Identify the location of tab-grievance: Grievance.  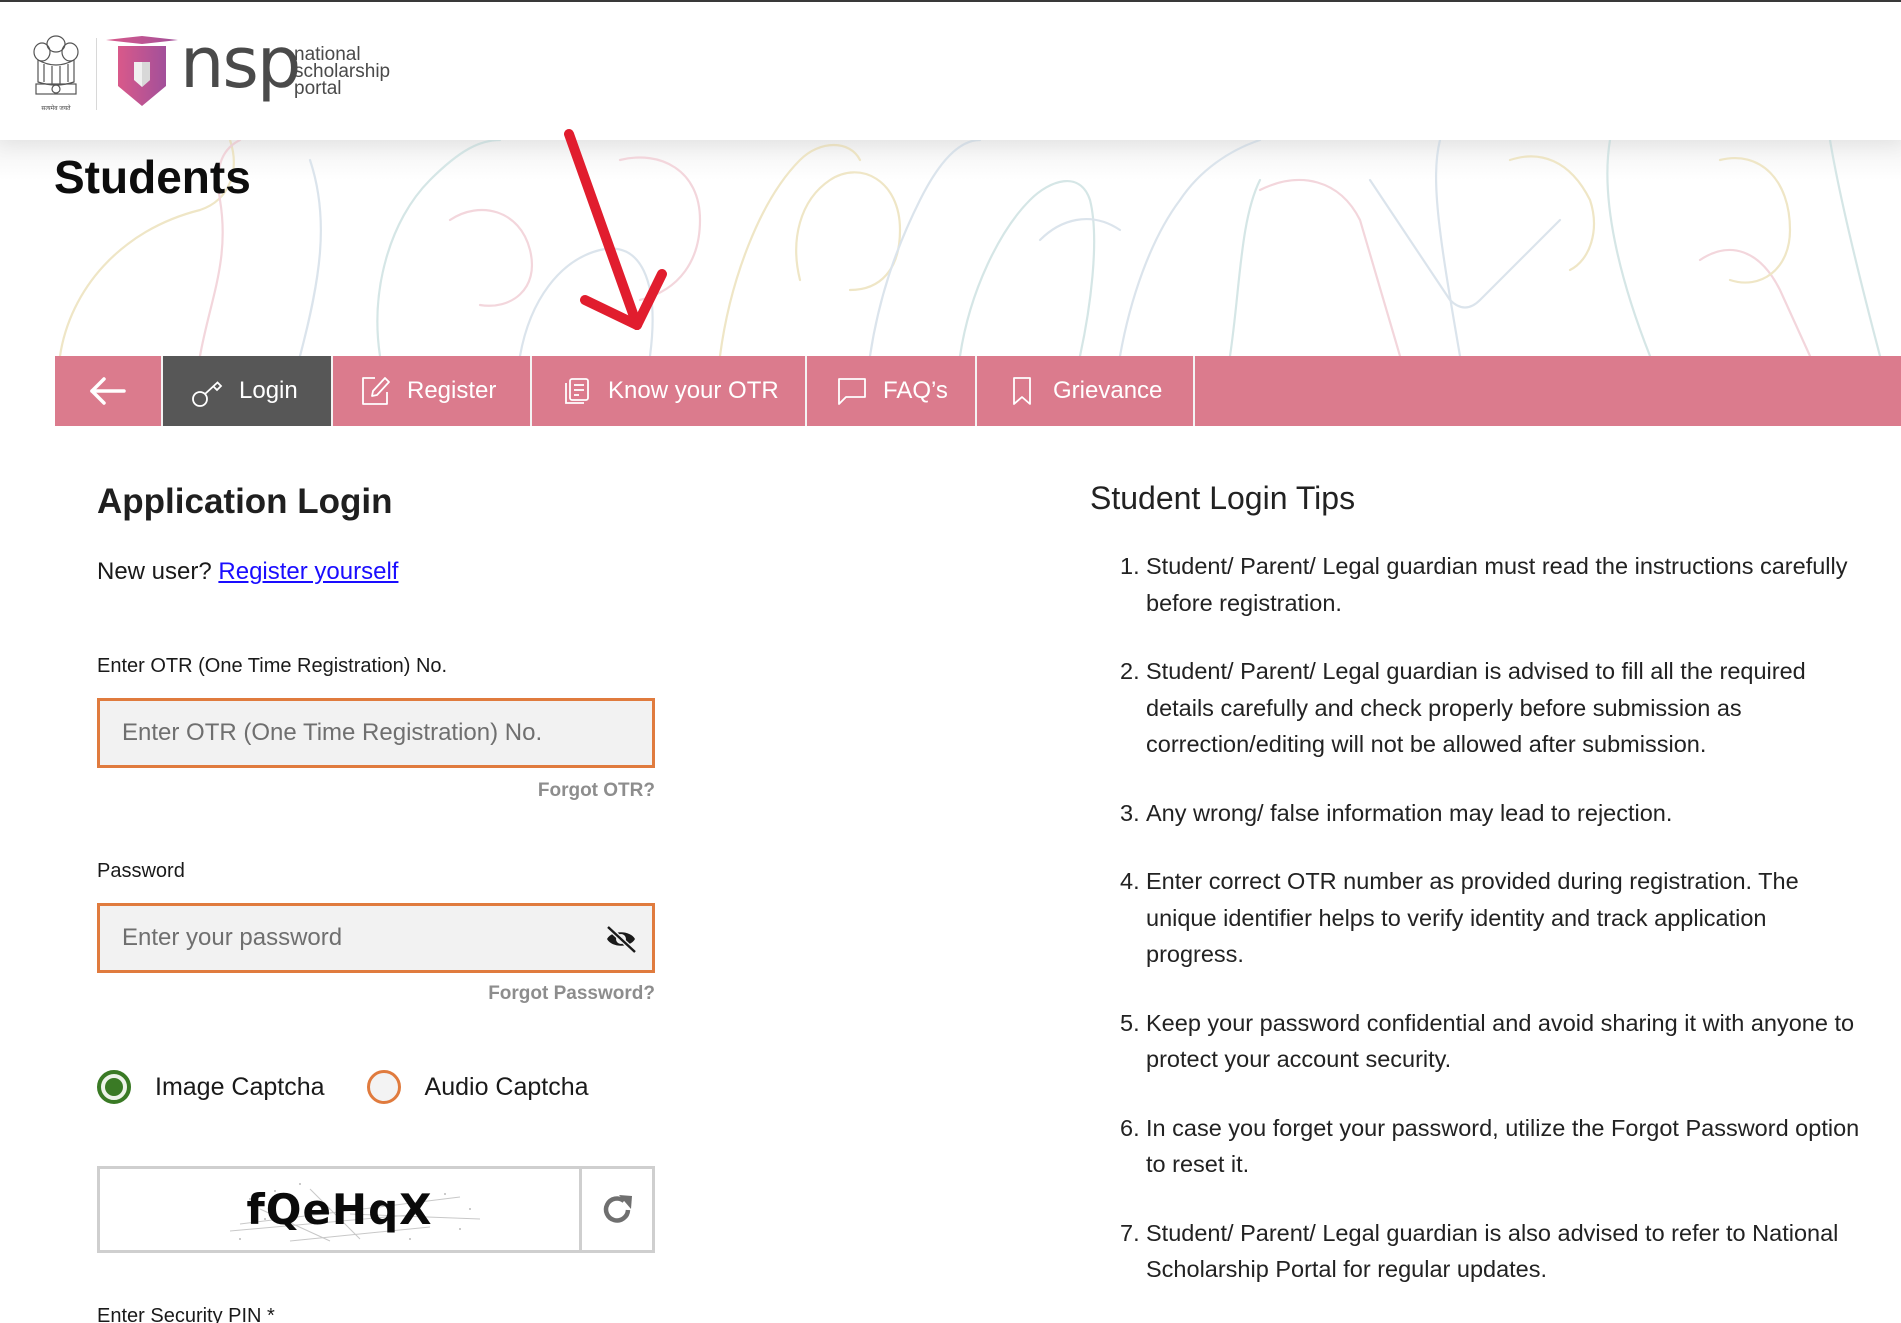
(1086, 391).